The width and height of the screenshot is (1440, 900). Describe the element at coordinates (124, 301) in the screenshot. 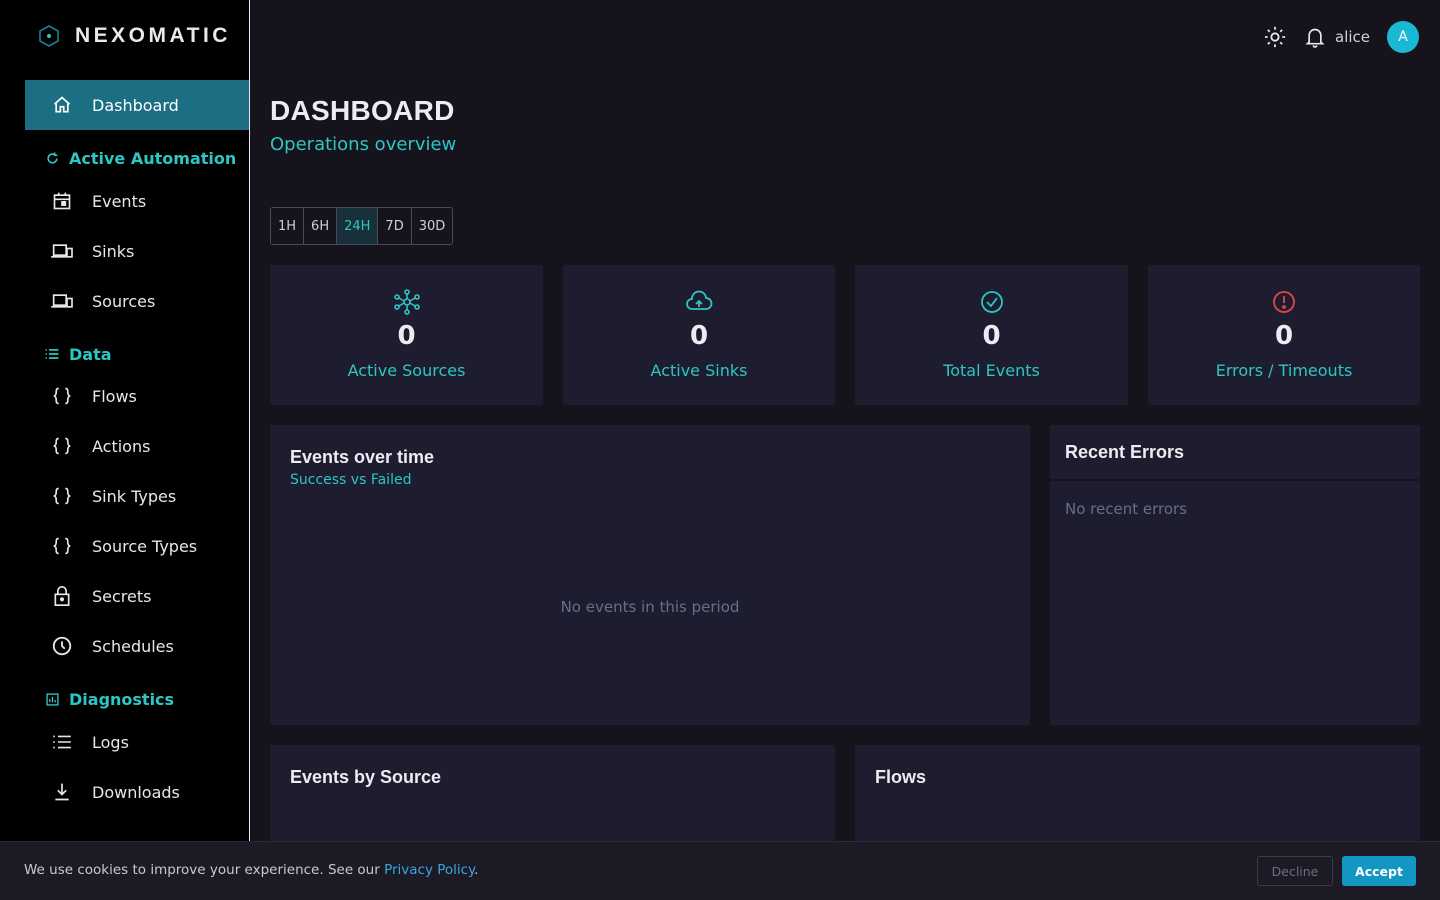

I see `sidebar-item-label: Sources` at that location.